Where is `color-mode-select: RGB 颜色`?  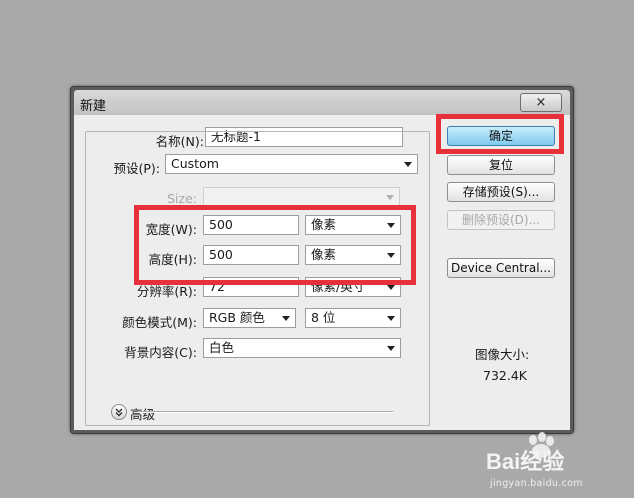 color-mode-select: RGB 颜色 is located at coordinates (249, 318).